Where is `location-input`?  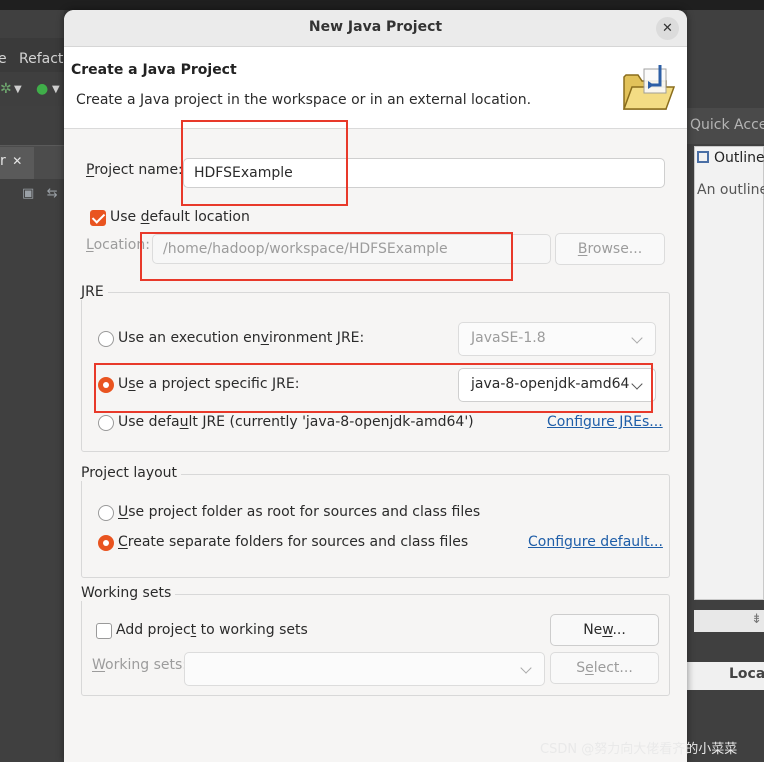
location-input is located at coordinates (351, 249).